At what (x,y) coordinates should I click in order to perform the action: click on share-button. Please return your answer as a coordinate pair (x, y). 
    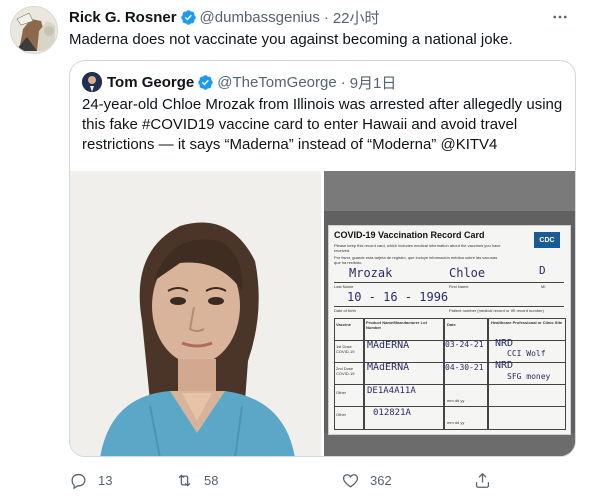
    Looking at the image, I should click on (482, 480).